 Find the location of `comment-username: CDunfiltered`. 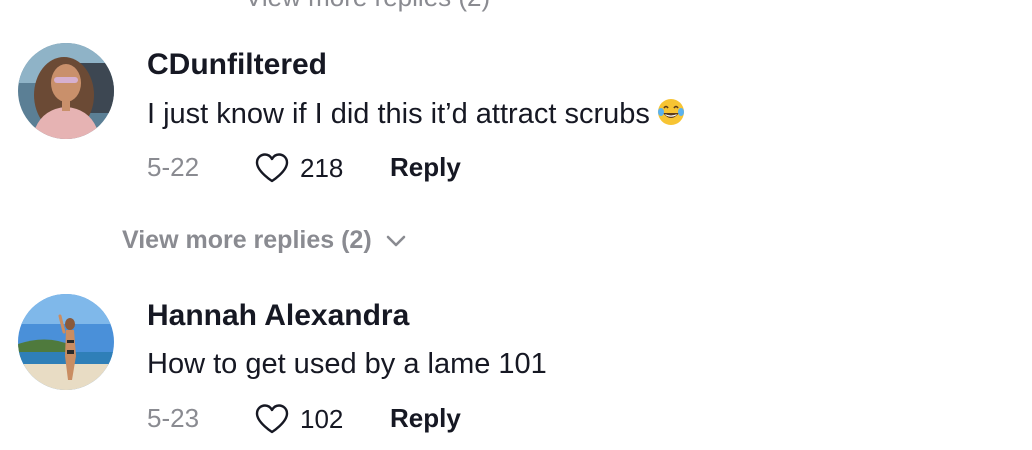

comment-username: CDunfiltered is located at coordinates (237, 65).